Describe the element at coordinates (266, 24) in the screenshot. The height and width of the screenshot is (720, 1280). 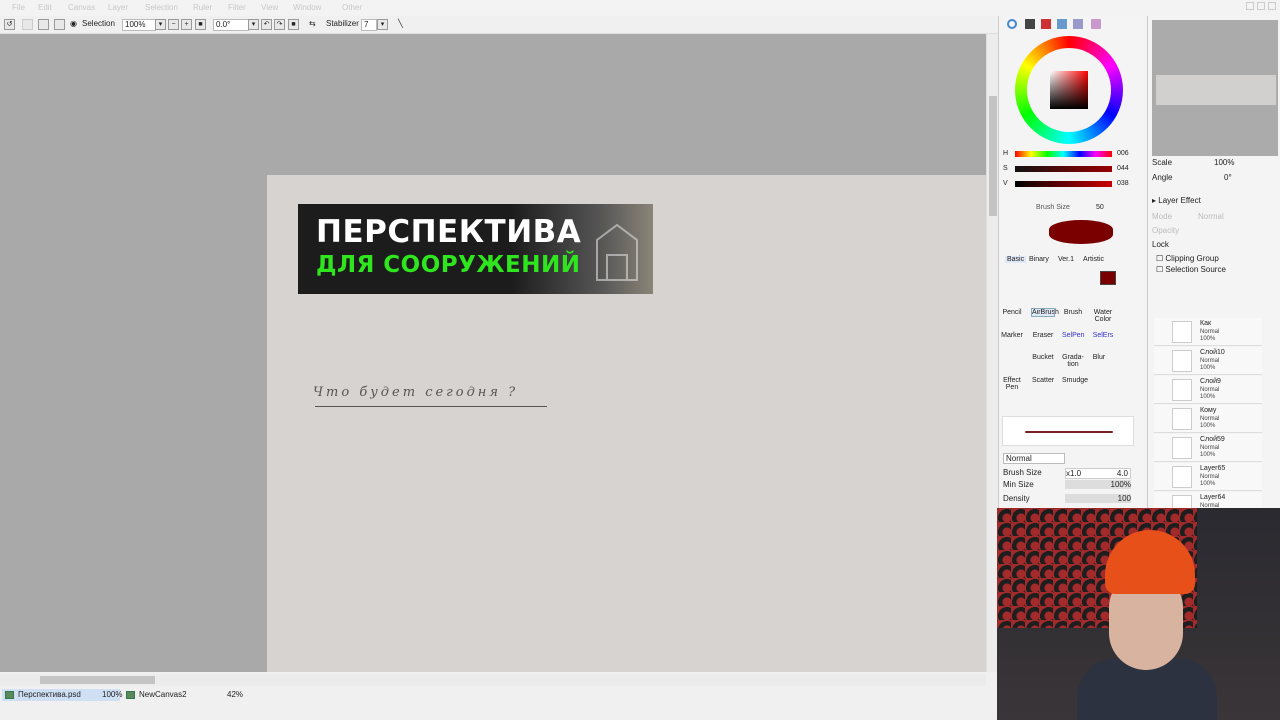
I see `rotate-left-icon: ↶` at that location.